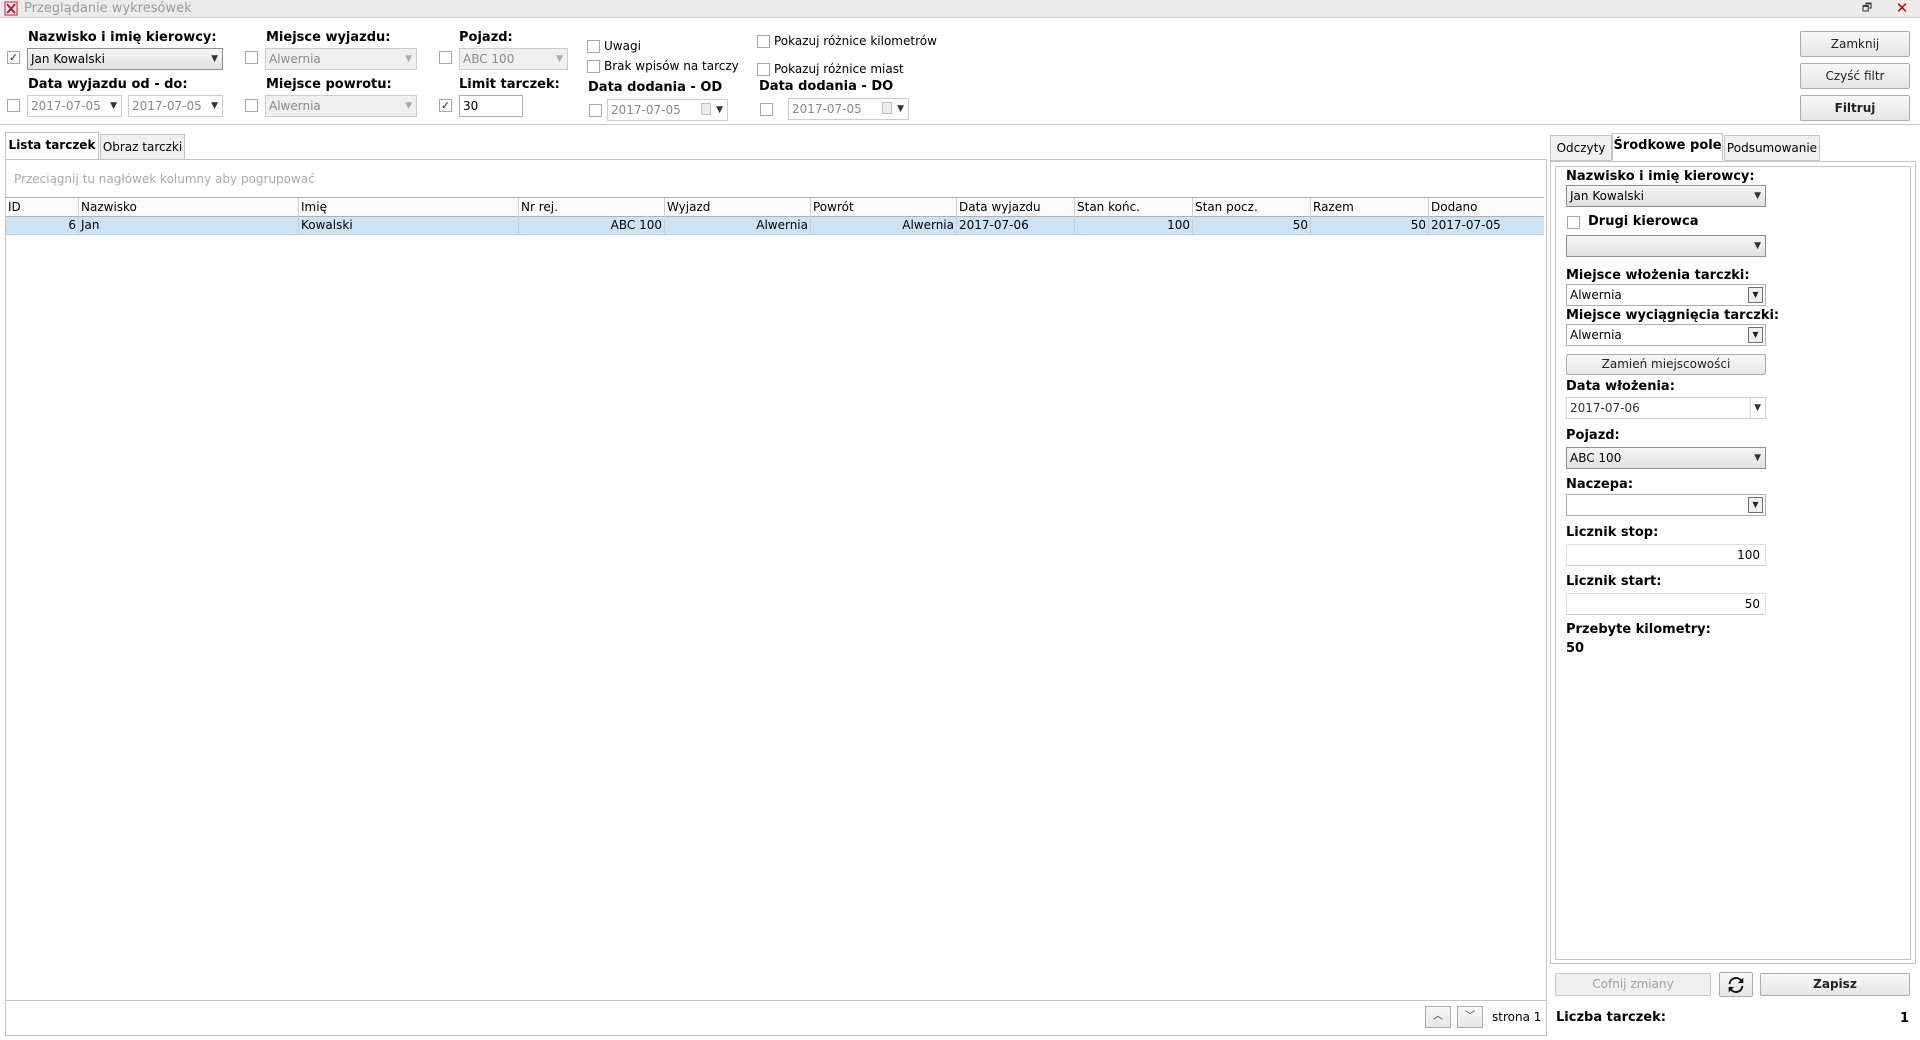 The height and width of the screenshot is (1040, 1920). What do you see at coordinates (445, 57) in the screenshot?
I see `vehicle-filter-checkbox` at bounding box center [445, 57].